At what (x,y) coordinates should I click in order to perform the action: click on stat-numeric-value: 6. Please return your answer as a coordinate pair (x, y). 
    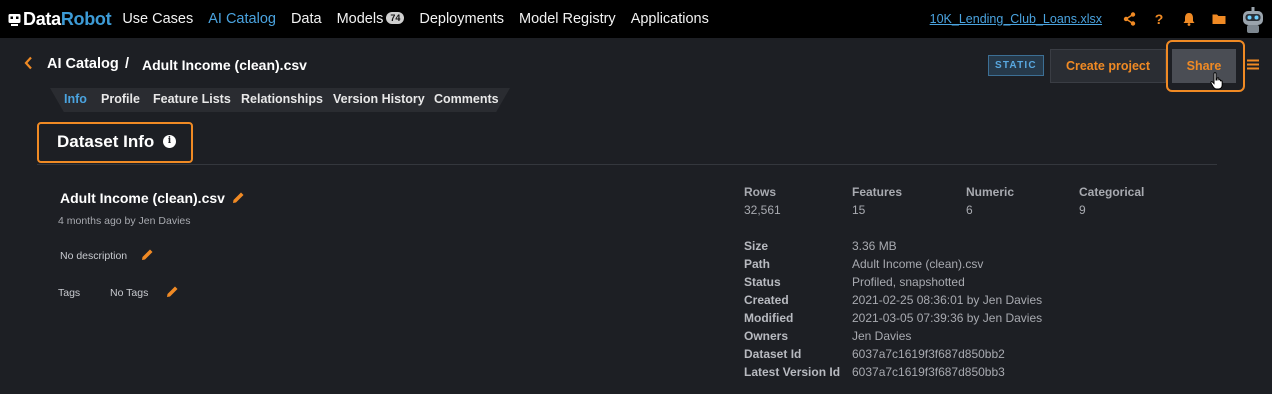
    Looking at the image, I should click on (969, 210).